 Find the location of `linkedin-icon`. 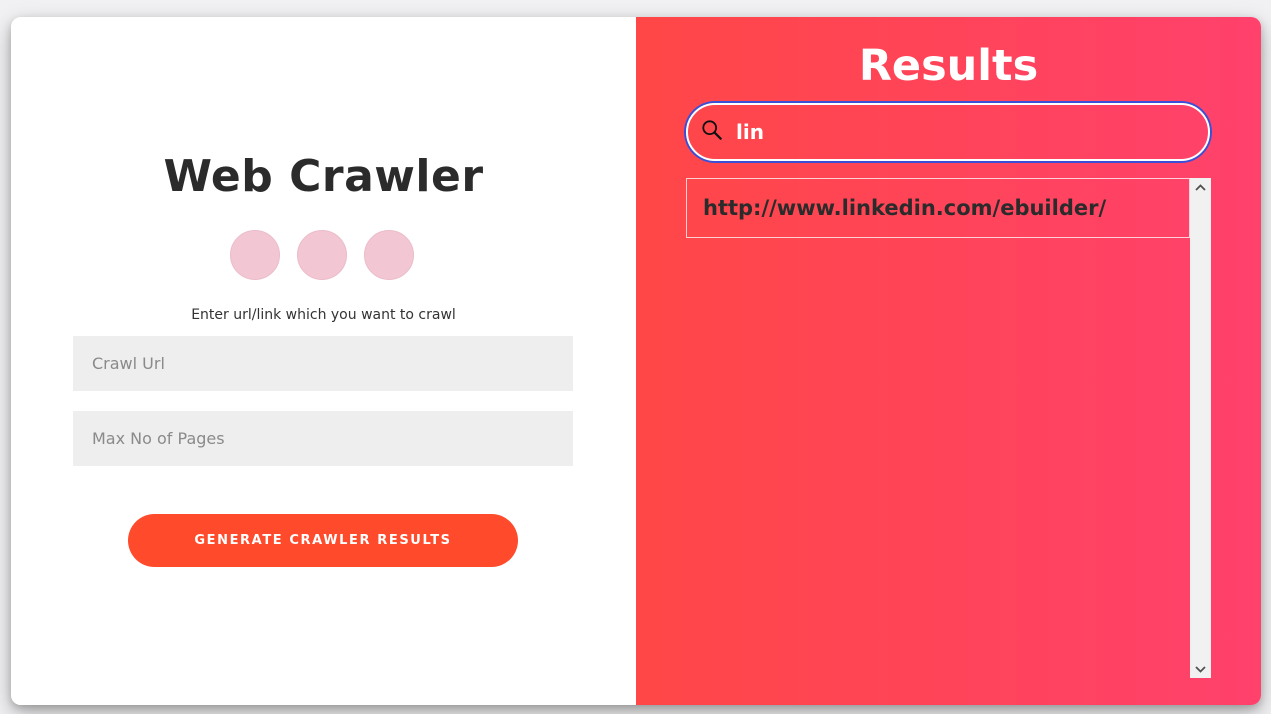

linkedin-icon is located at coordinates (389, 255).